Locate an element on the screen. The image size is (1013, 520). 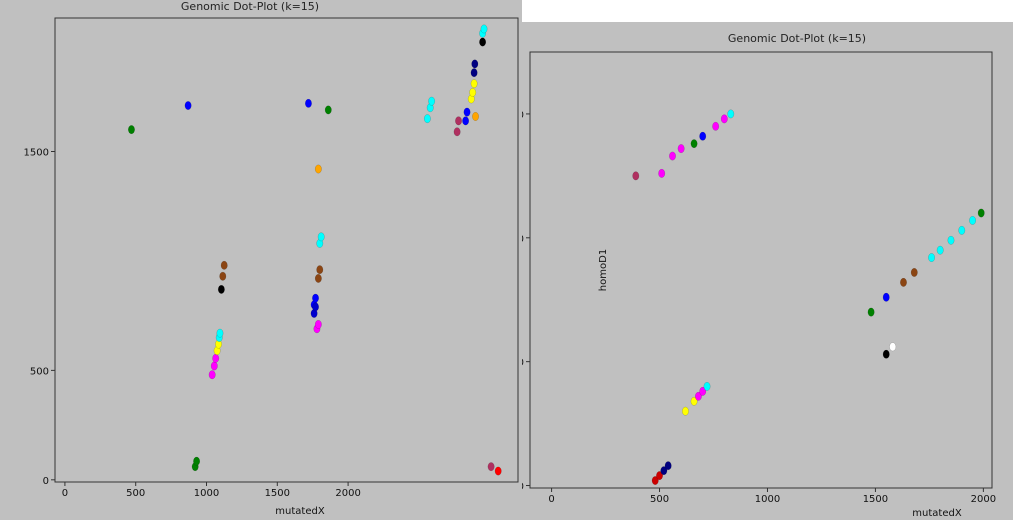
right-point-s9-p1 is located at coordinates (724, 119).